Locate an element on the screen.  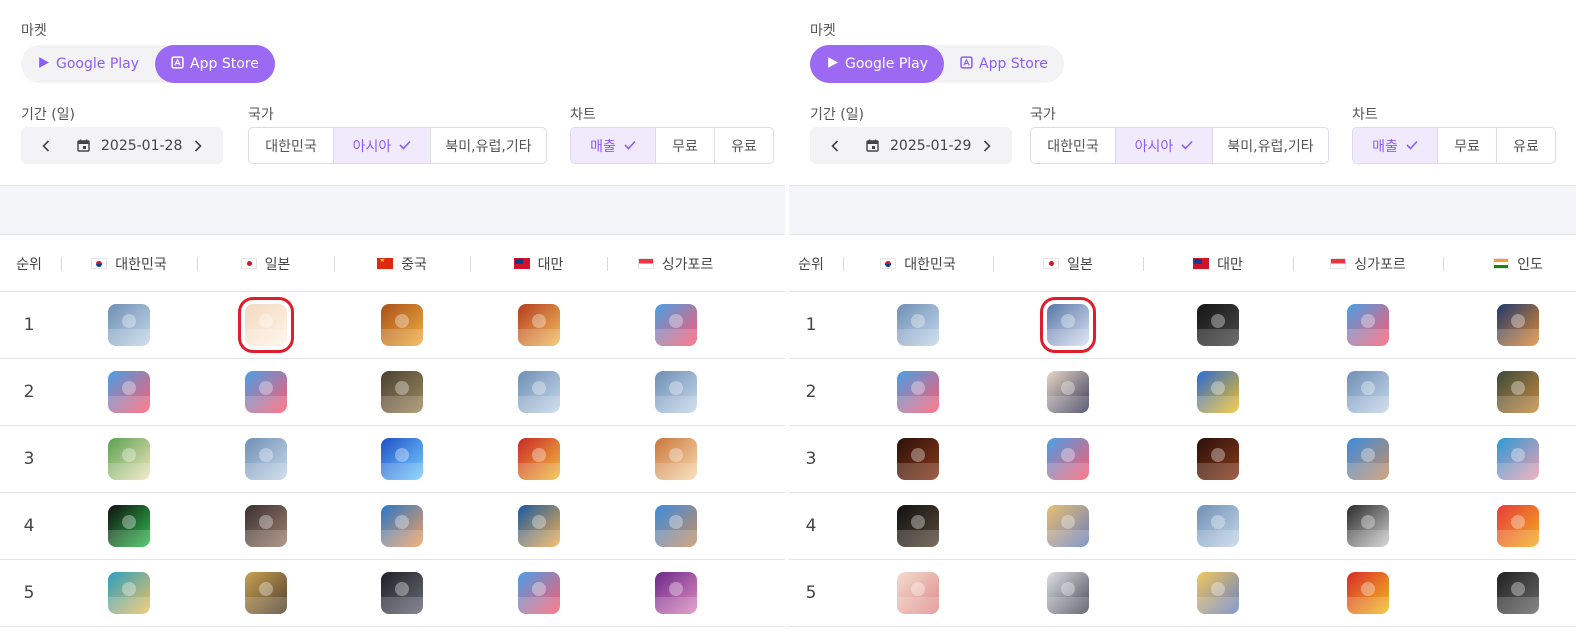
jinx-character-icon is located at coordinates (129, 593).